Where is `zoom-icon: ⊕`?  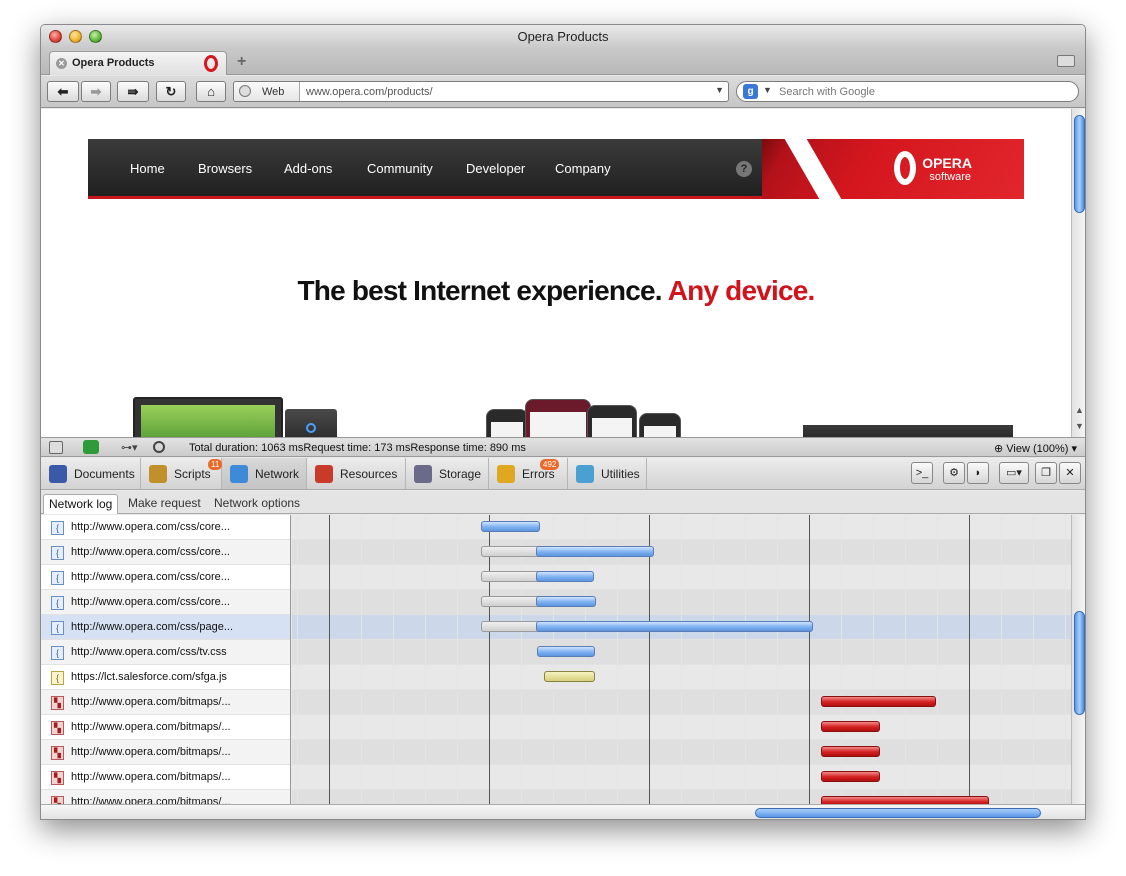 zoom-icon: ⊕ is located at coordinates (1000, 449).